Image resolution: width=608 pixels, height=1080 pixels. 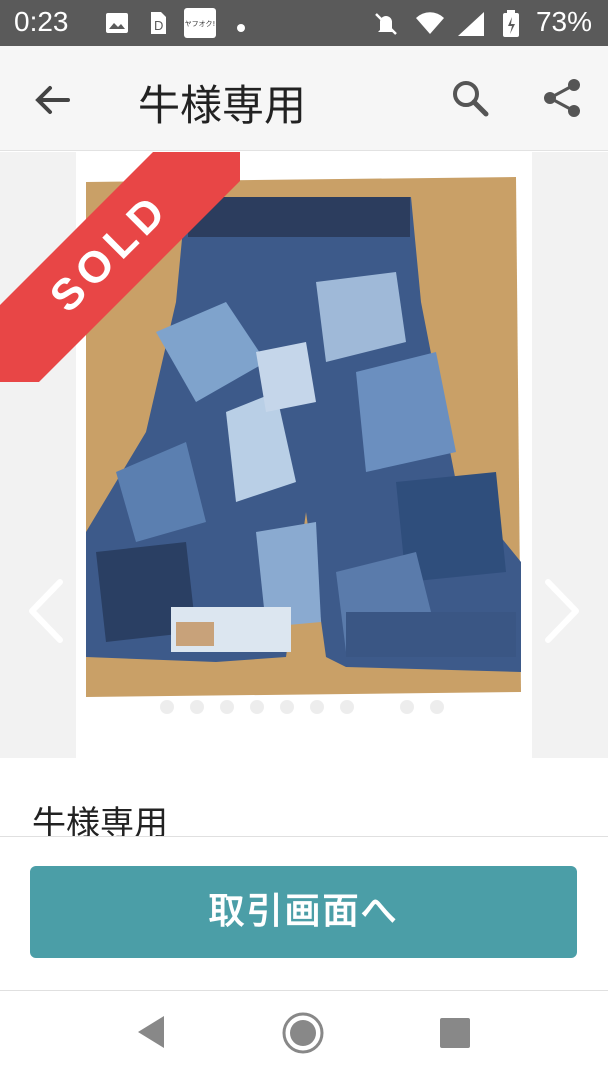 I want to click on nav-back-icon, so click(x=151, y=1032).